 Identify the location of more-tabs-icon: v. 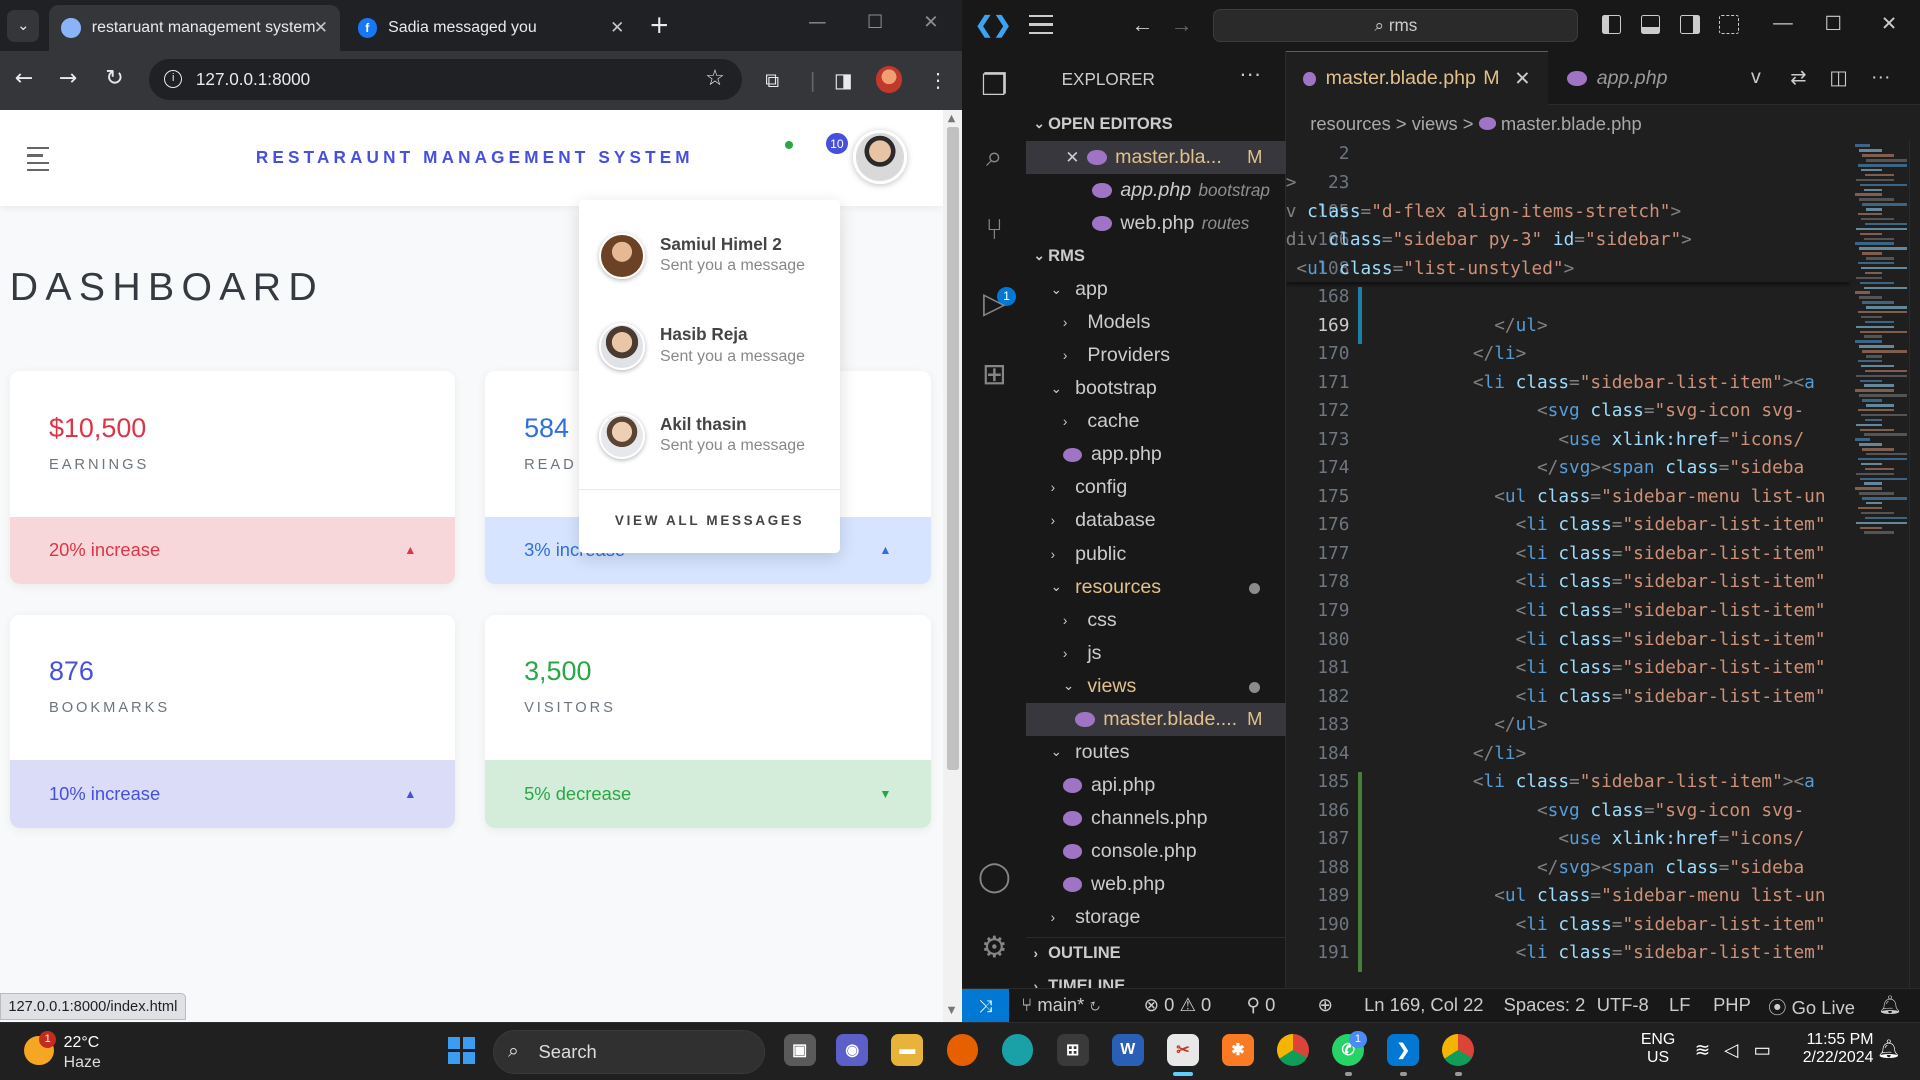
(1756, 77).